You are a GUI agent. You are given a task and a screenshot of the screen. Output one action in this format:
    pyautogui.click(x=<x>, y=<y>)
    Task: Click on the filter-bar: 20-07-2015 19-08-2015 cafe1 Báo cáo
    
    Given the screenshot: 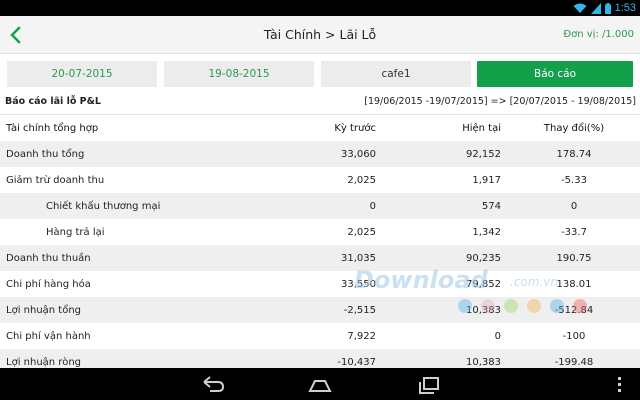 What is the action you would take?
    pyautogui.click(x=320, y=74)
    